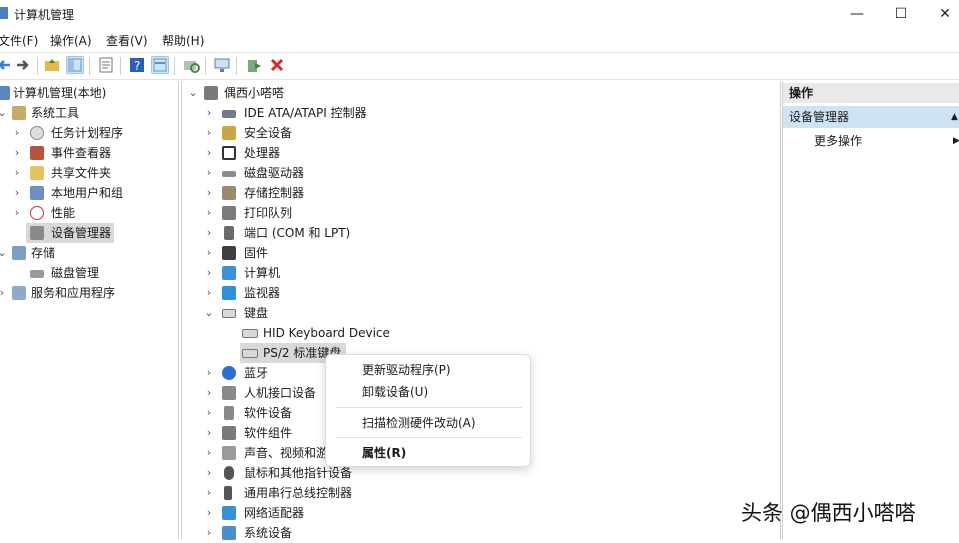 The height and width of the screenshot is (543, 959). What do you see at coordinates (871, 141) in the screenshot?
I see `more-actions: 更多操作 ▶` at bounding box center [871, 141].